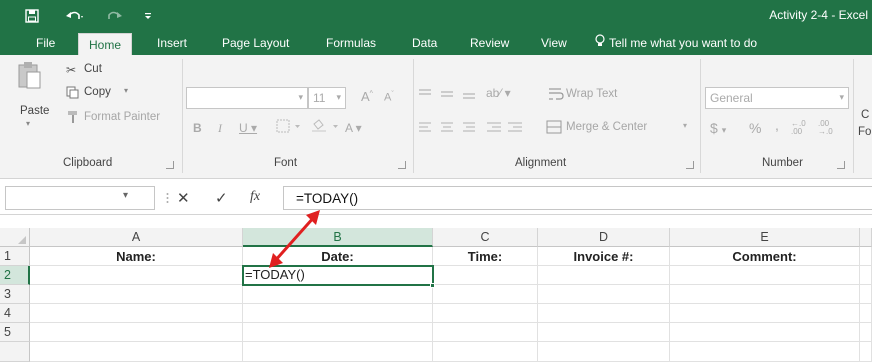  Describe the element at coordinates (755, 128) in the screenshot. I see `percent-icon: %` at that location.